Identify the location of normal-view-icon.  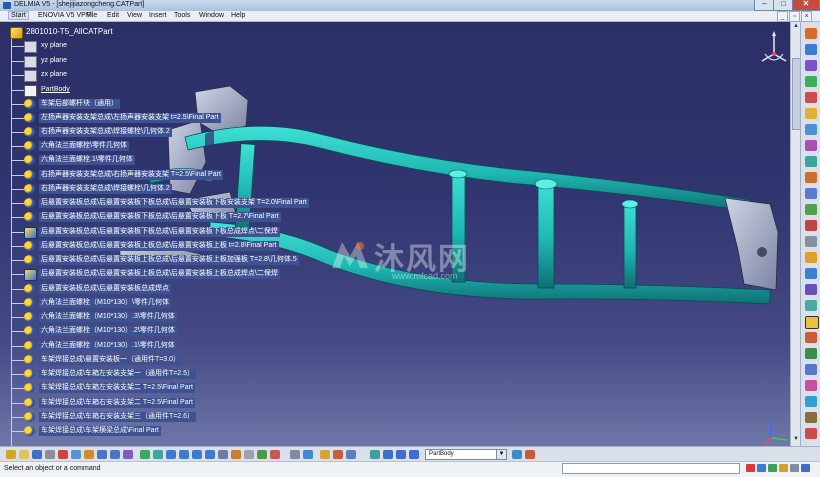
(223, 454).